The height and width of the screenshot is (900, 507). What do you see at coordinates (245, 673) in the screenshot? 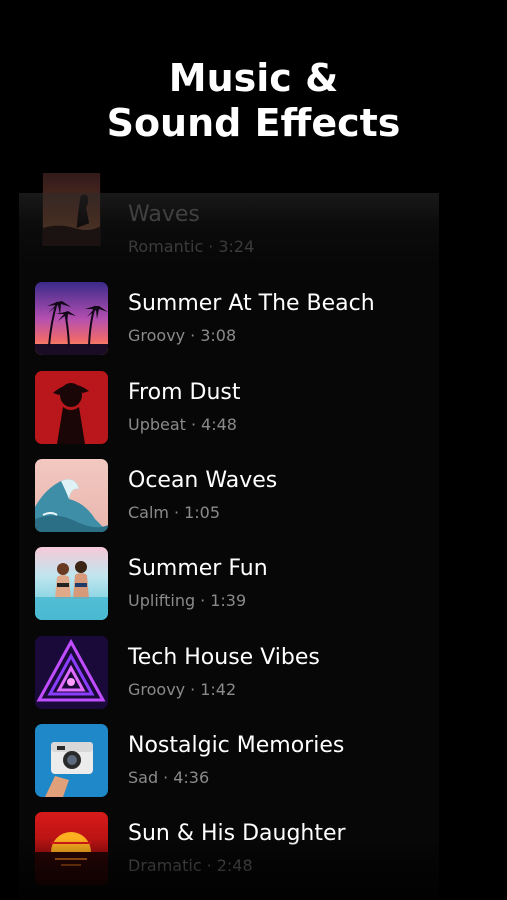
I see `track-row-tech-house-vibes: Tech House Vibes Groovy · 1:42` at bounding box center [245, 673].